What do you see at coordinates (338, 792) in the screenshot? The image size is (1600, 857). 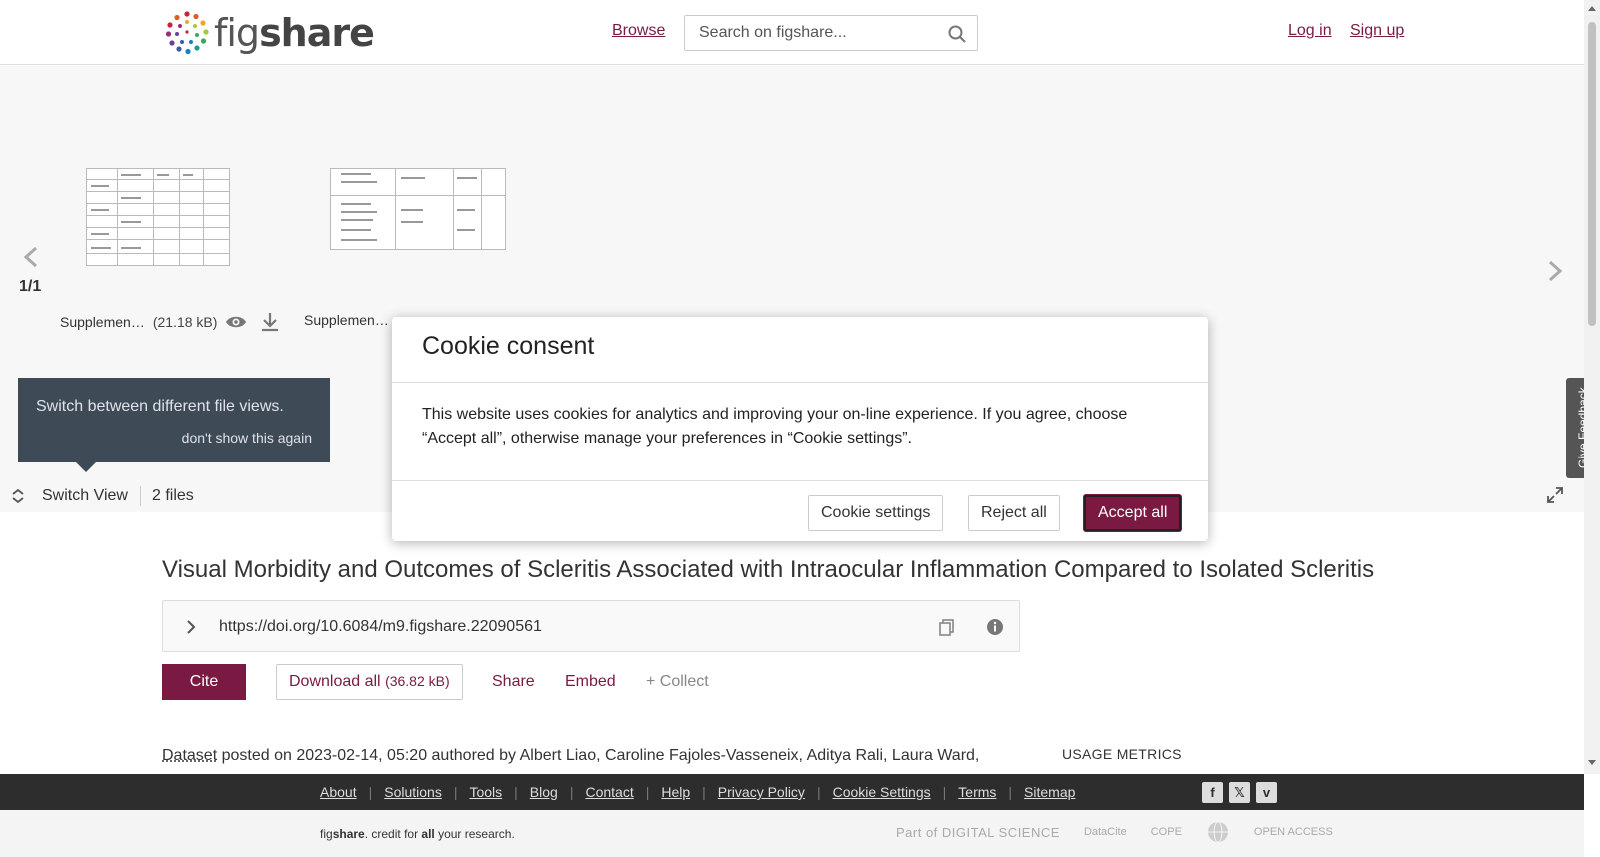 I see `footer-link-about: About` at bounding box center [338, 792].